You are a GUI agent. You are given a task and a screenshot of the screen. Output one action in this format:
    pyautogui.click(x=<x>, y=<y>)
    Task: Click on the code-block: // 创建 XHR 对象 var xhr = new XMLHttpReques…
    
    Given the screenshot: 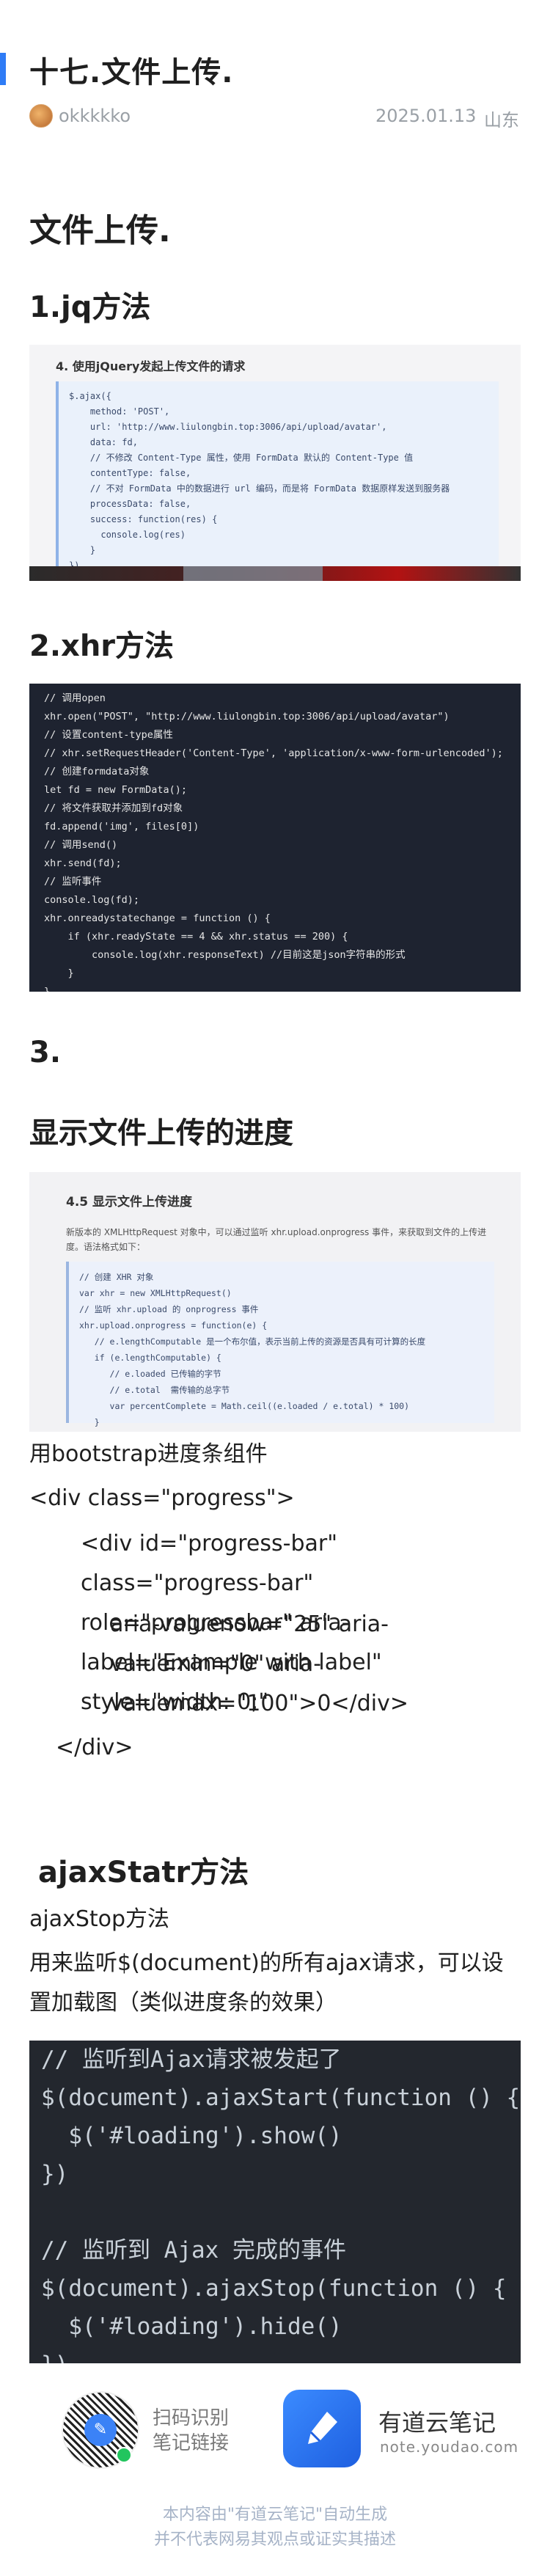 What is the action you would take?
    pyautogui.click(x=252, y=1349)
    